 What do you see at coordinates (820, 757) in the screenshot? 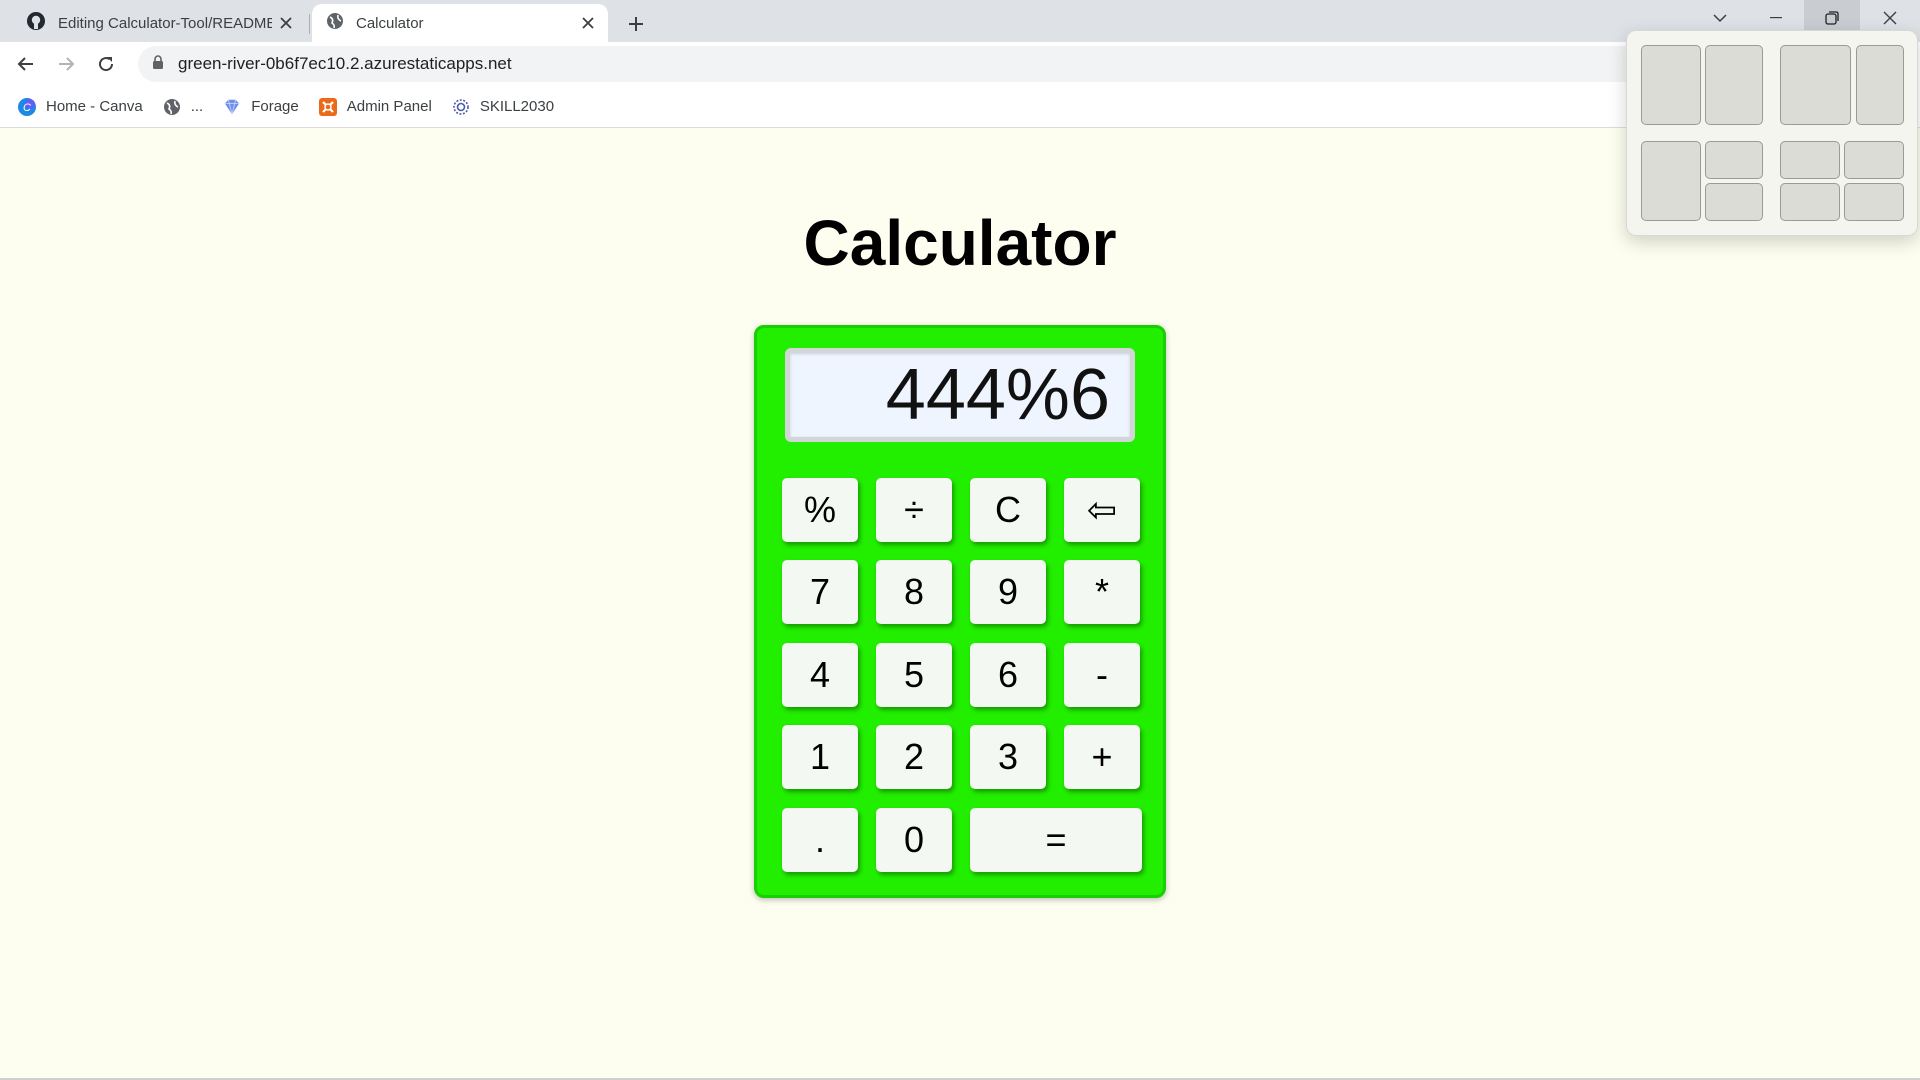
I see `digit-1-button: 1` at bounding box center [820, 757].